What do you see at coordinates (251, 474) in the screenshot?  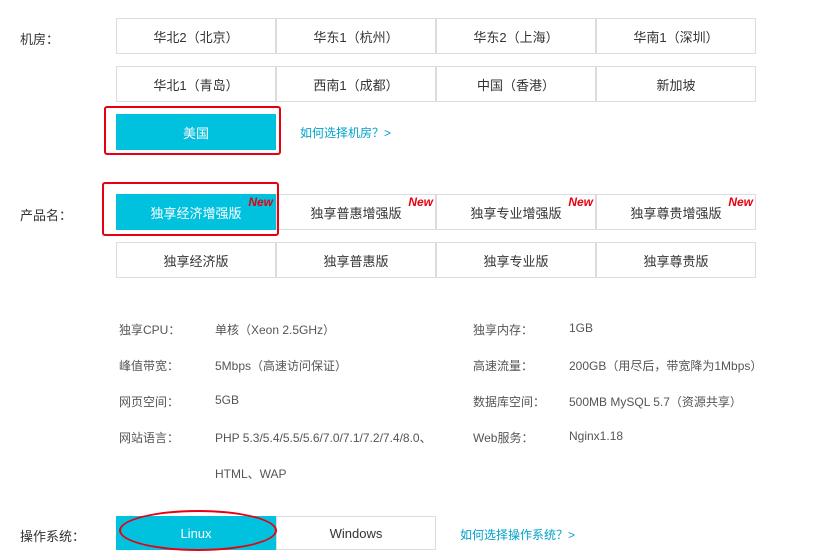 I see `spec-value-language-cont: HTML、WAP` at bounding box center [251, 474].